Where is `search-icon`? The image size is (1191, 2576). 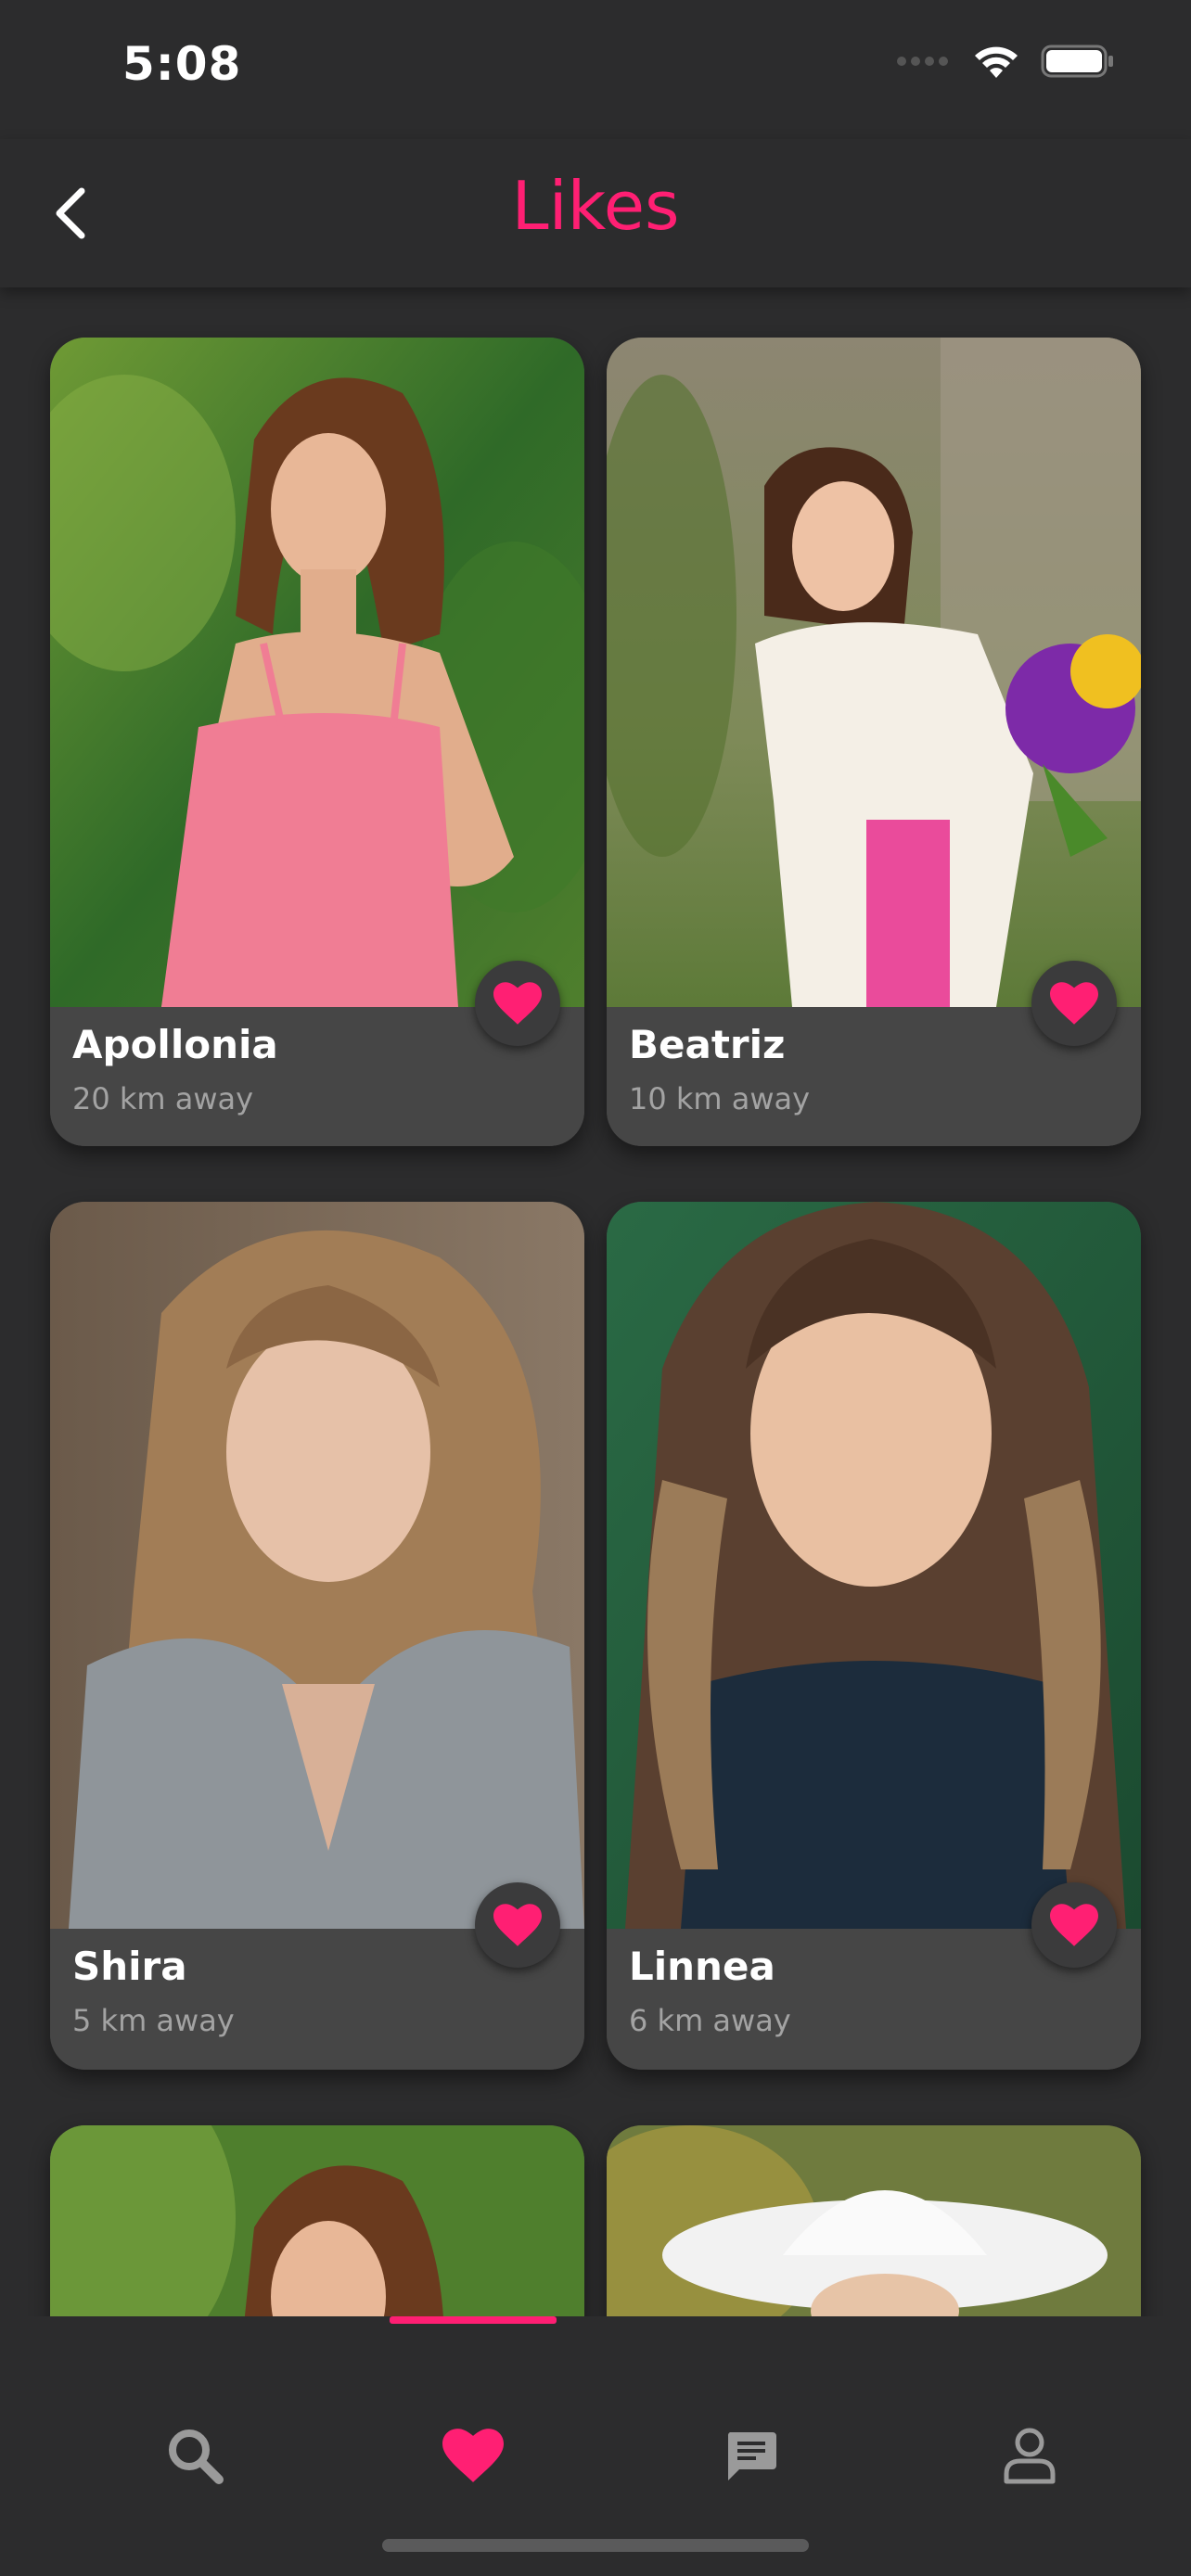
search-icon is located at coordinates (196, 2457).